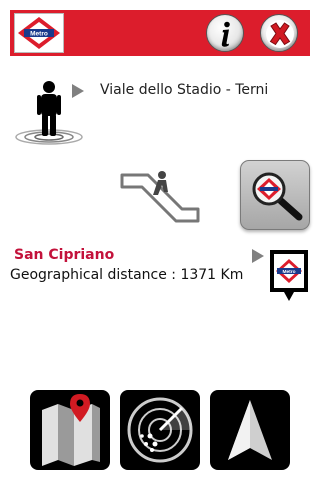  Describe the element at coordinates (127, 275) in the screenshot. I see `station-distance: Geographical distance : 1371 Km` at that location.